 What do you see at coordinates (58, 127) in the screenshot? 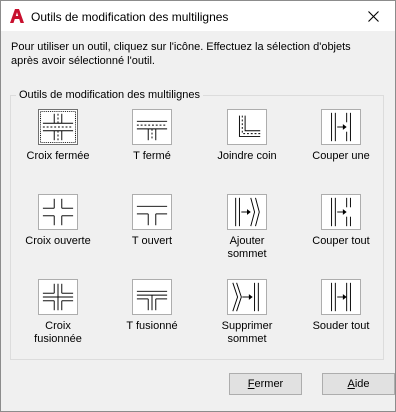
I see `closed-cross-icon` at bounding box center [58, 127].